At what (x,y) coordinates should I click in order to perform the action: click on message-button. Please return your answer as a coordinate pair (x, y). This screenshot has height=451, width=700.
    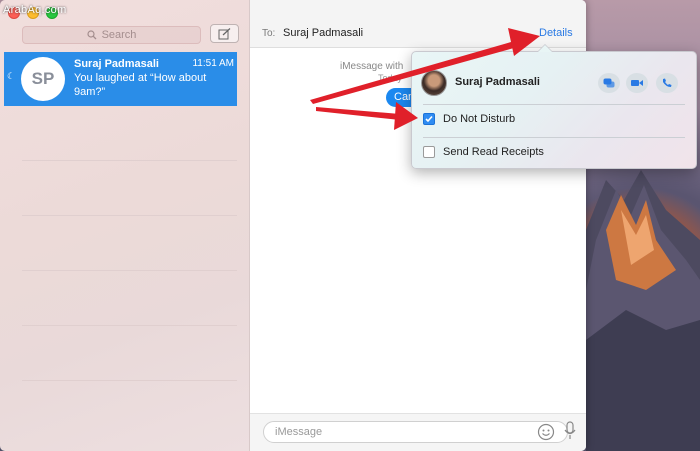
    Looking at the image, I should click on (609, 83).